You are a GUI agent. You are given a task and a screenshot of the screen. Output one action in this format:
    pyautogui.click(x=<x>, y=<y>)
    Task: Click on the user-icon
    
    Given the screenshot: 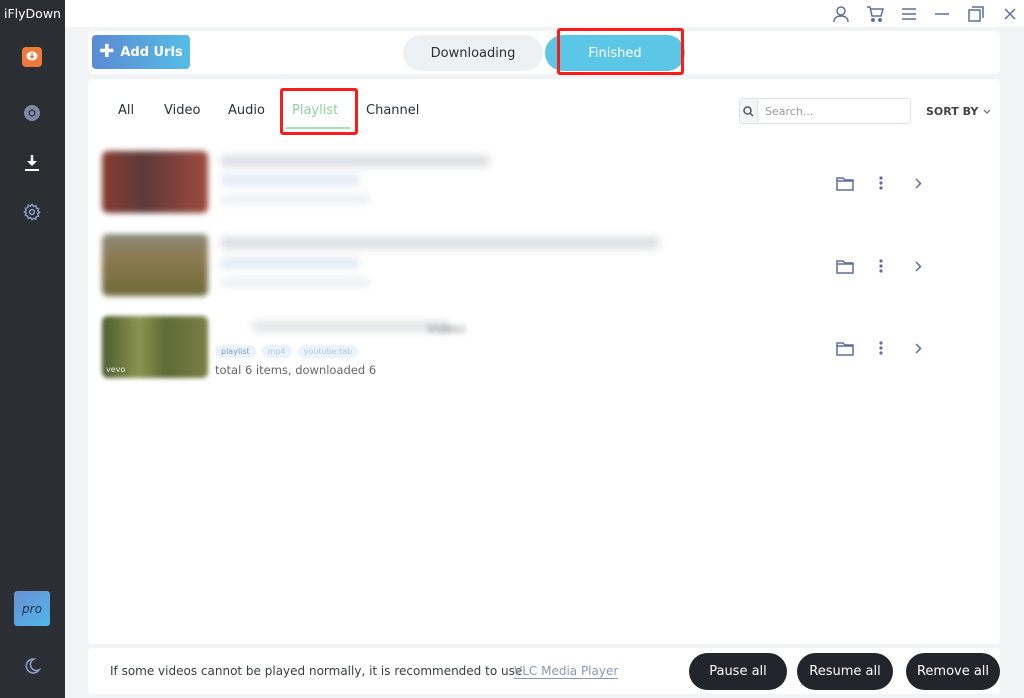 What is the action you would take?
    pyautogui.click(x=841, y=13)
    